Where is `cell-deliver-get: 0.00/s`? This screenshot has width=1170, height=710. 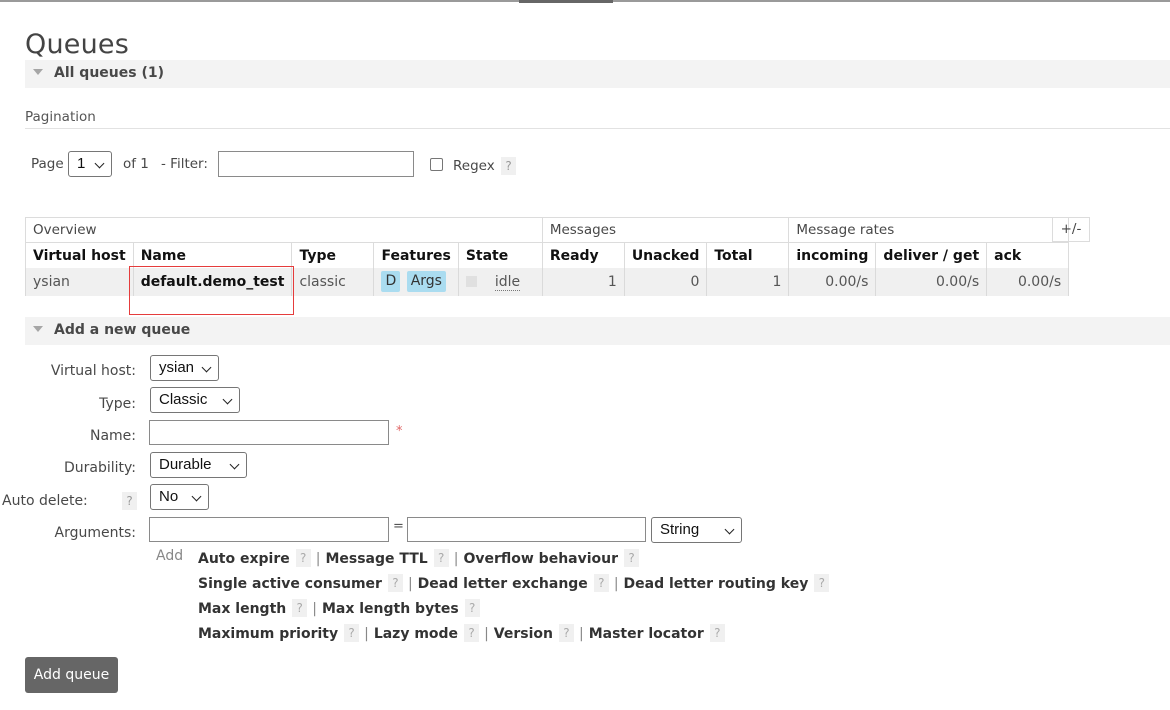
cell-deliver-get: 0.00/s is located at coordinates (931, 281).